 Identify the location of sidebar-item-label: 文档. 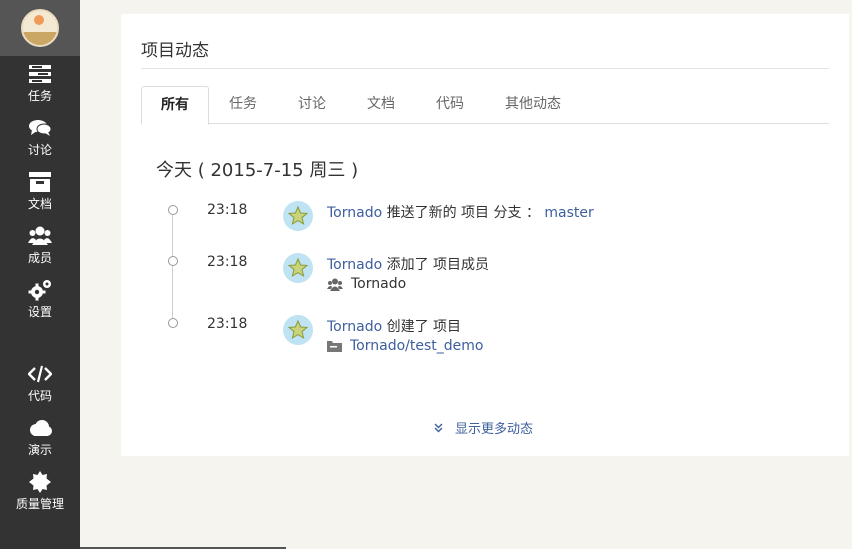
(39, 203).